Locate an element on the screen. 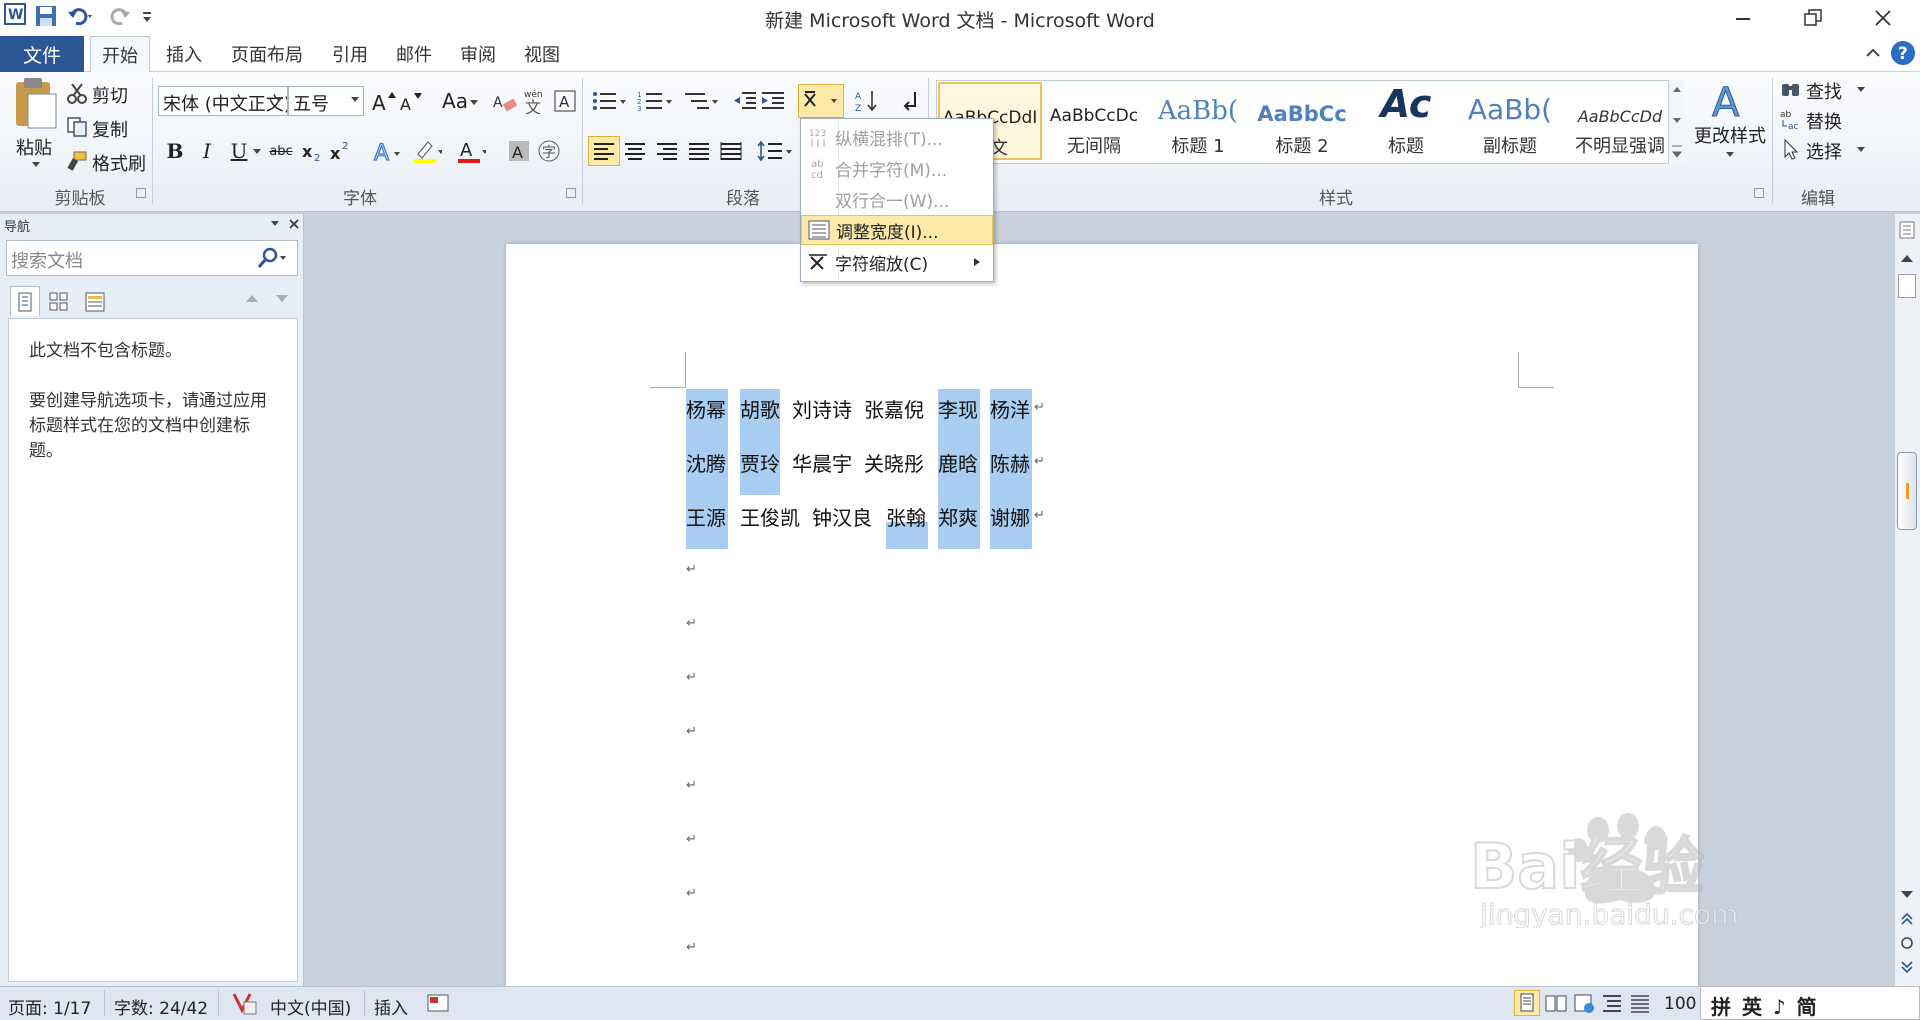 The image size is (1920, 1020). name-cell: 王源 is located at coordinates (706, 516).